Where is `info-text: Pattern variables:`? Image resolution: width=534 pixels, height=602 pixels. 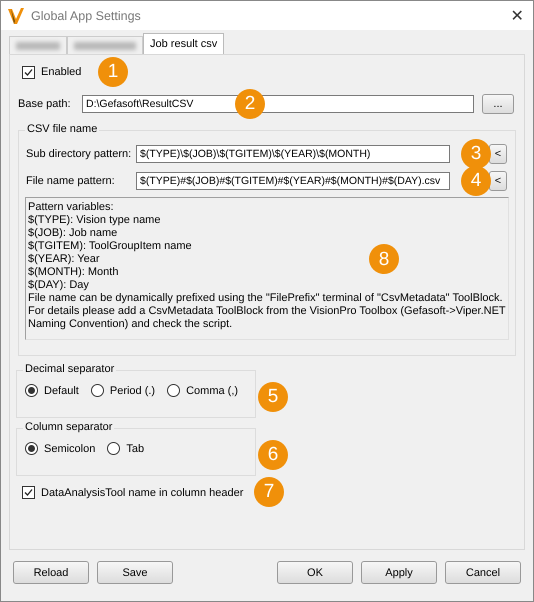
info-text: Pattern variables: is located at coordinates (71, 207).